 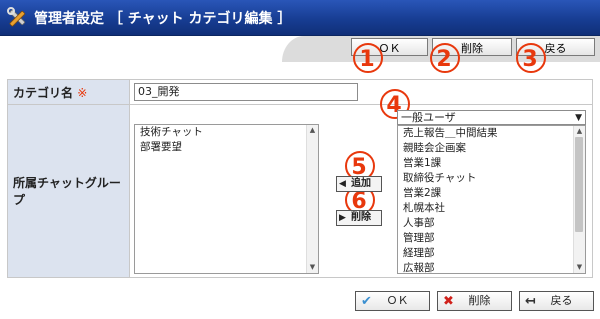 I want to click on category-name-label-cell: カテゴリ名 ※, so click(x=68, y=92).